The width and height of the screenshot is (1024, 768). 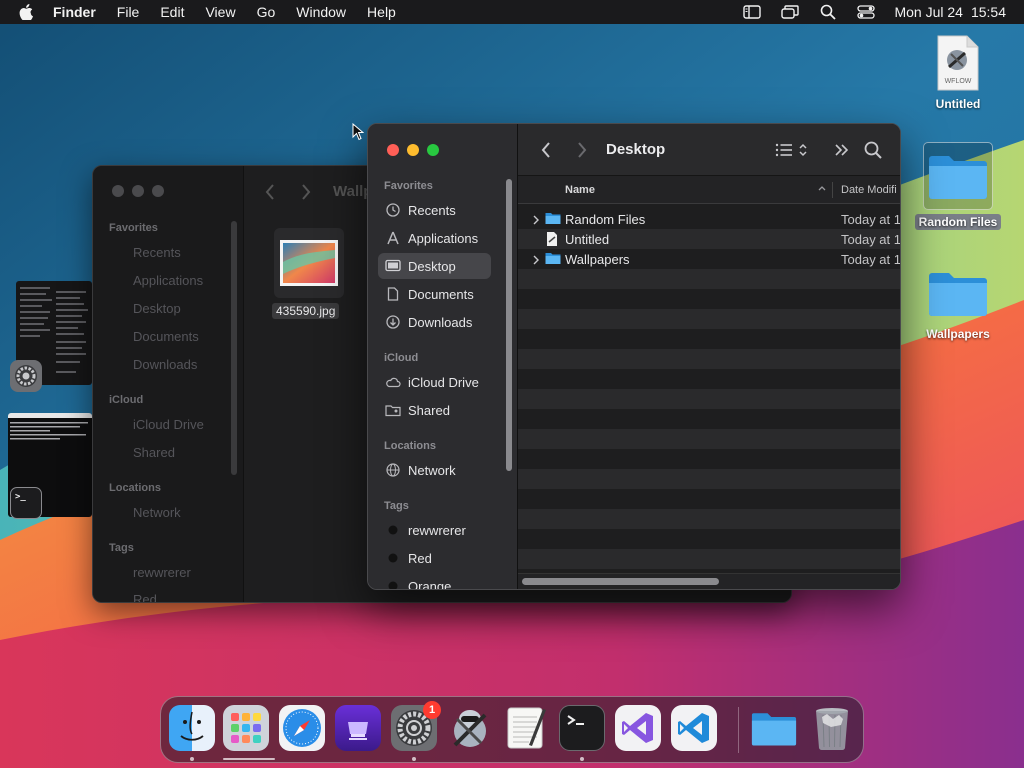 I want to click on safari-icon, so click(x=302, y=728).